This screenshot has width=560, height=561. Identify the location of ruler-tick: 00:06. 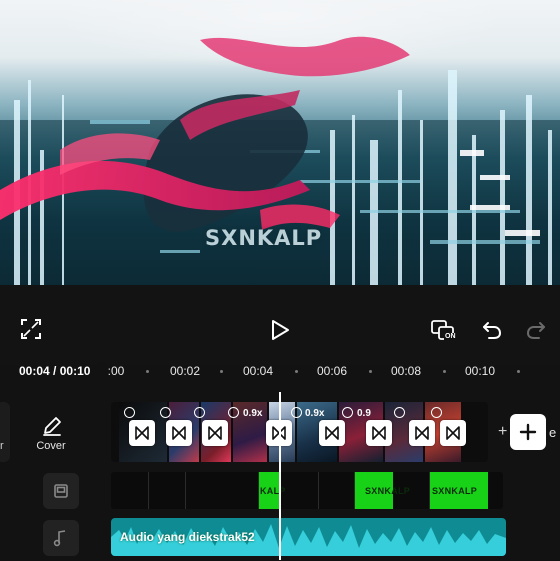
(332, 371).